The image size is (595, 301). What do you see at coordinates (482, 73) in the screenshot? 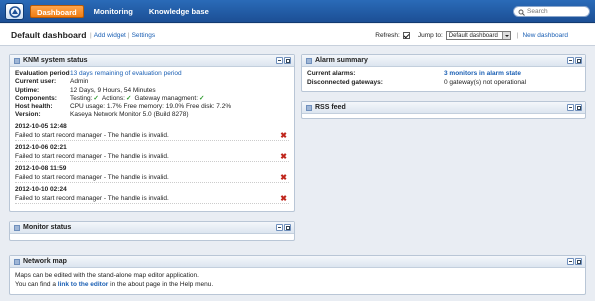
I see `current-alarms-link: 3 monitors in alarm state` at bounding box center [482, 73].